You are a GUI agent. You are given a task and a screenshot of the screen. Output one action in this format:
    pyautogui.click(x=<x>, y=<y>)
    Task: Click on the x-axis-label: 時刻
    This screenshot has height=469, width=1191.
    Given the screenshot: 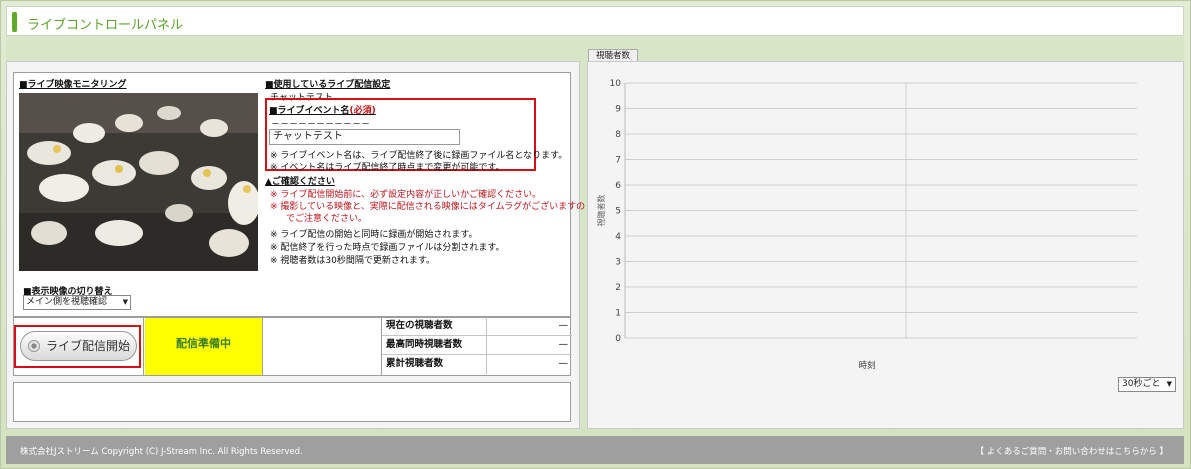 What is the action you would take?
    pyautogui.click(x=866, y=365)
    